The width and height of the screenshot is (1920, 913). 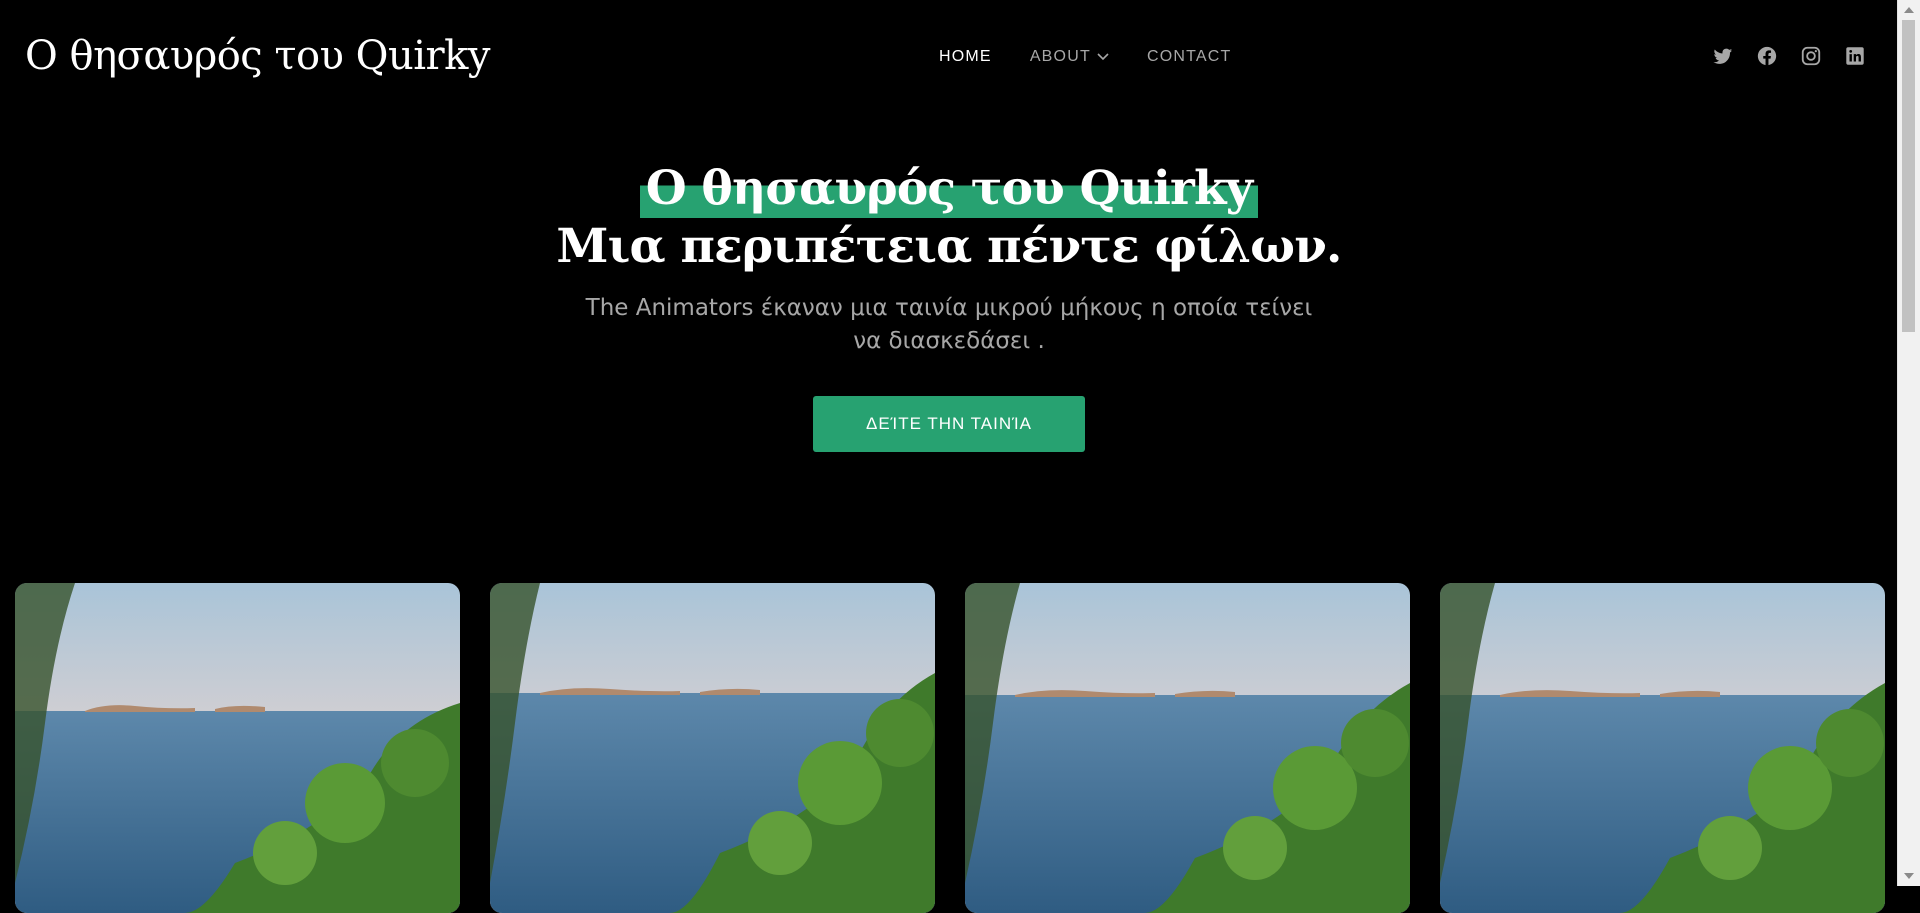 I want to click on site-header: Ο θησαυρός του Quirky HOME ABOUT CONTACT, so click(x=949, y=57).